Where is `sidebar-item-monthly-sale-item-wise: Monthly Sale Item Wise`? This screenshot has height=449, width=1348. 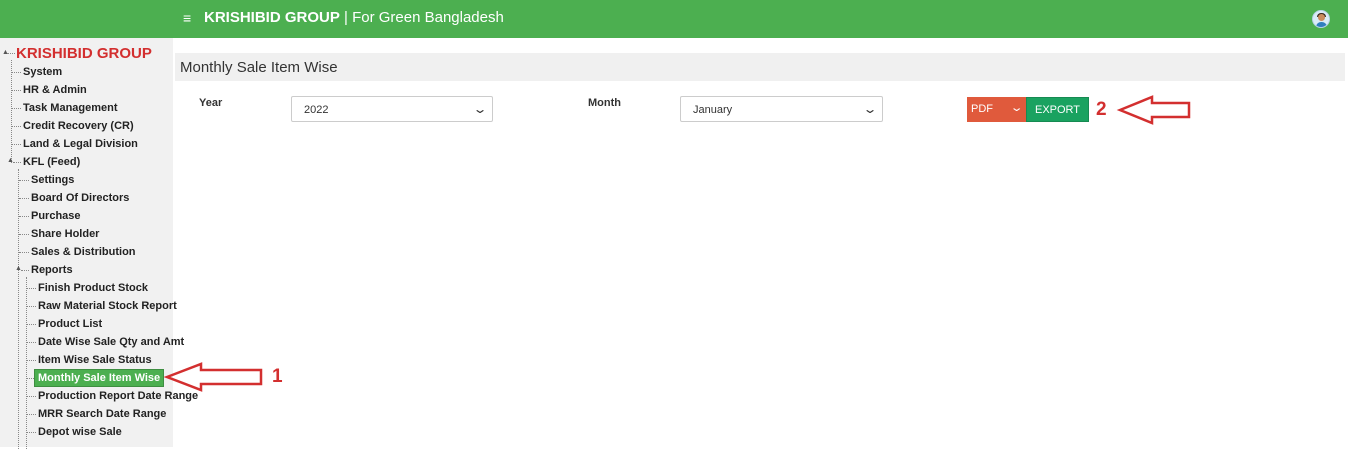
sidebar-item-monthly-sale-item-wise: Monthly Sale Item Wise is located at coordinates (99, 378).